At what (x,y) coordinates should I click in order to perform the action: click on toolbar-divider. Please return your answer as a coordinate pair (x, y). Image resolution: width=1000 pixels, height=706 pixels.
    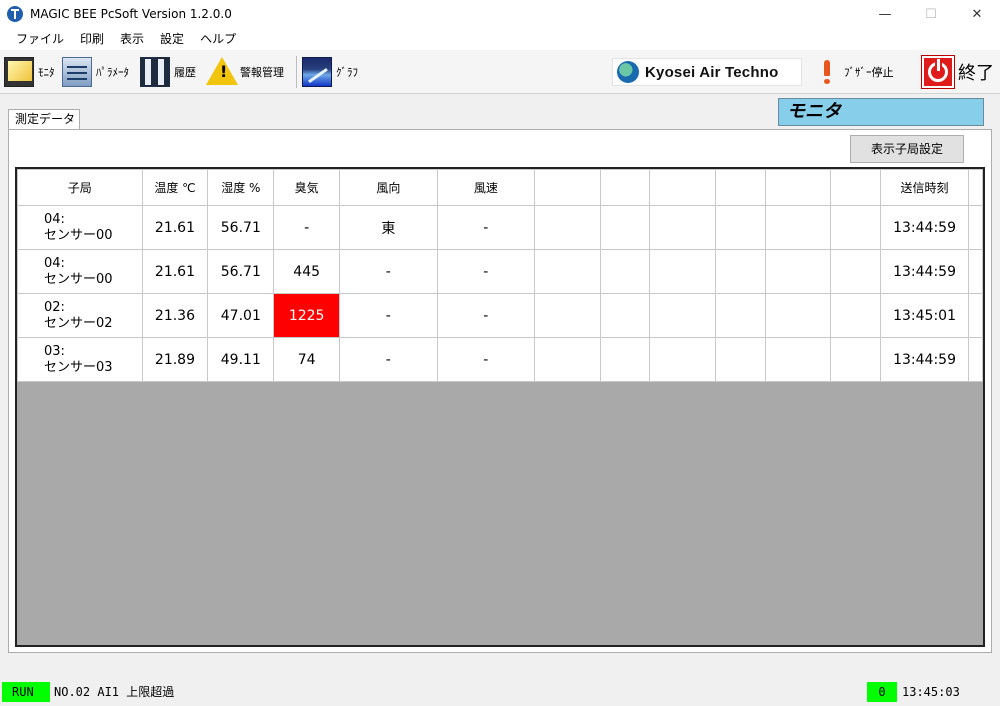
    Looking at the image, I should click on (296, 72).